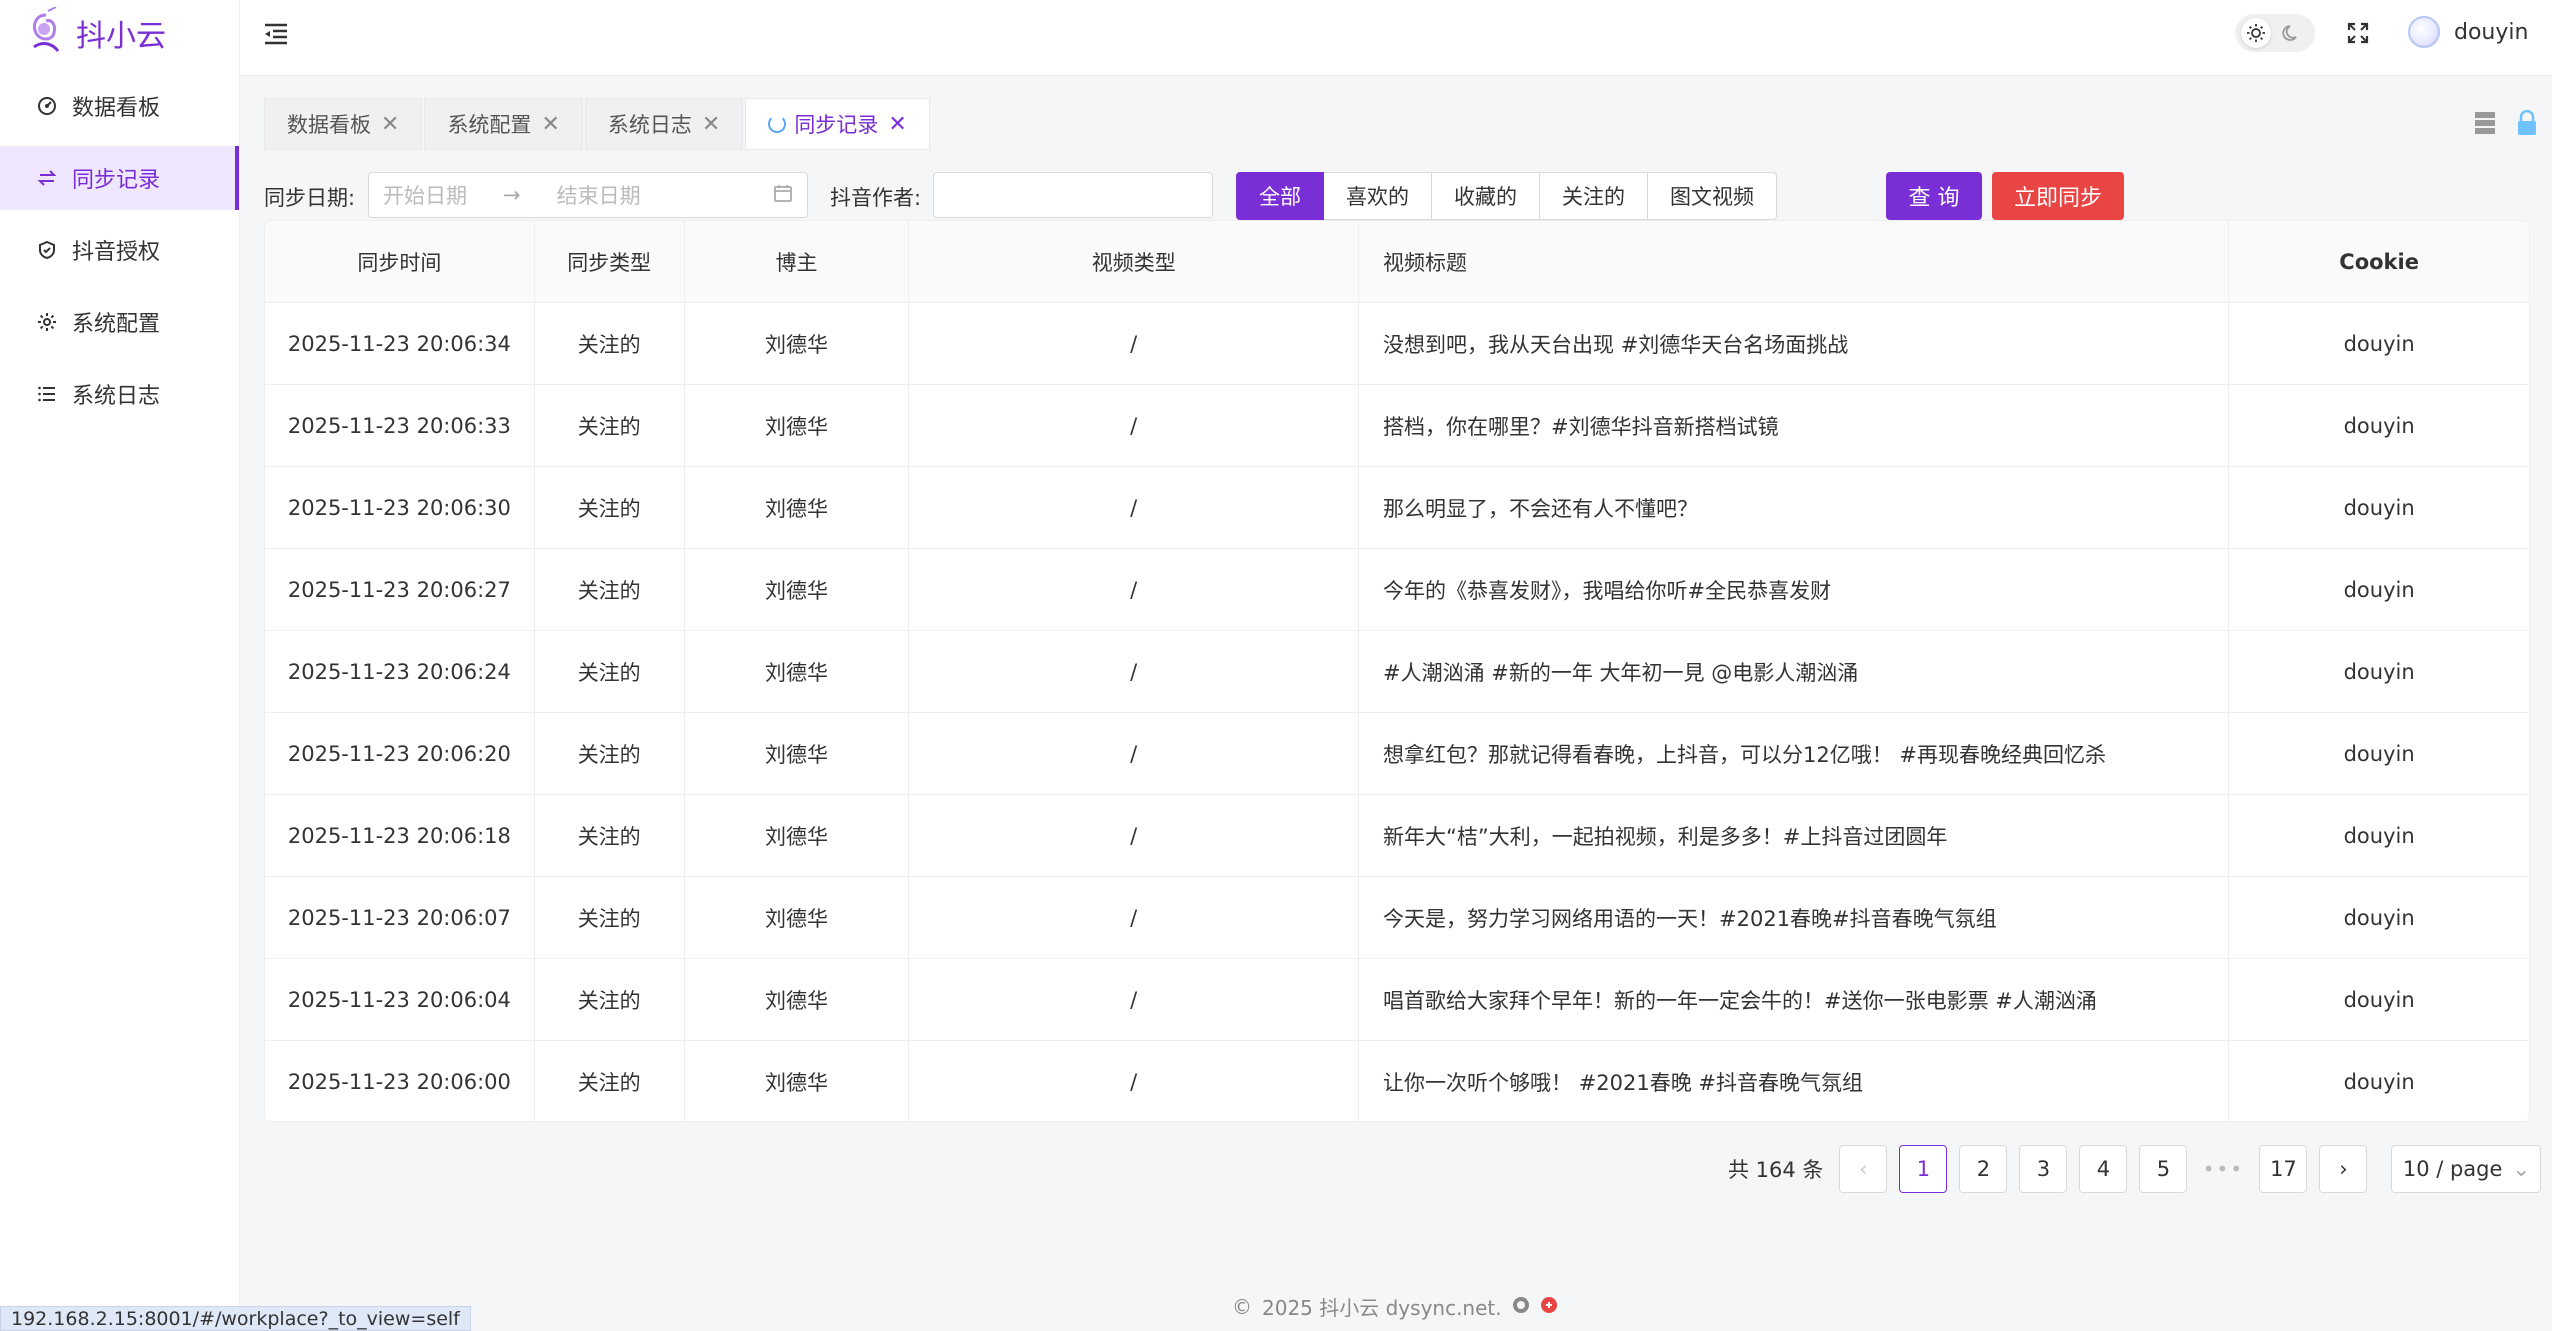 The image size is (2552, 1331). What do you see at coordinates (119, 322) in the screenshot?
I see `sidebar-item-system-config: 系统配置` at bounding box center [119, 322].